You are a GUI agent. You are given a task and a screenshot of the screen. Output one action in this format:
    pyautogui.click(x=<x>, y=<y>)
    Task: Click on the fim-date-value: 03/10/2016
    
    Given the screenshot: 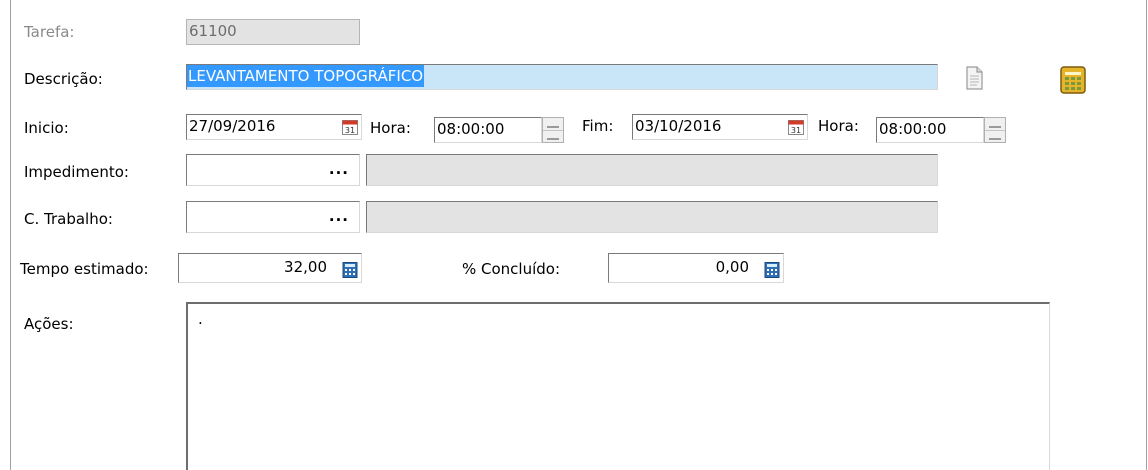 What is the action you would take?
    pyautogui.click(x=678, y=126)
    